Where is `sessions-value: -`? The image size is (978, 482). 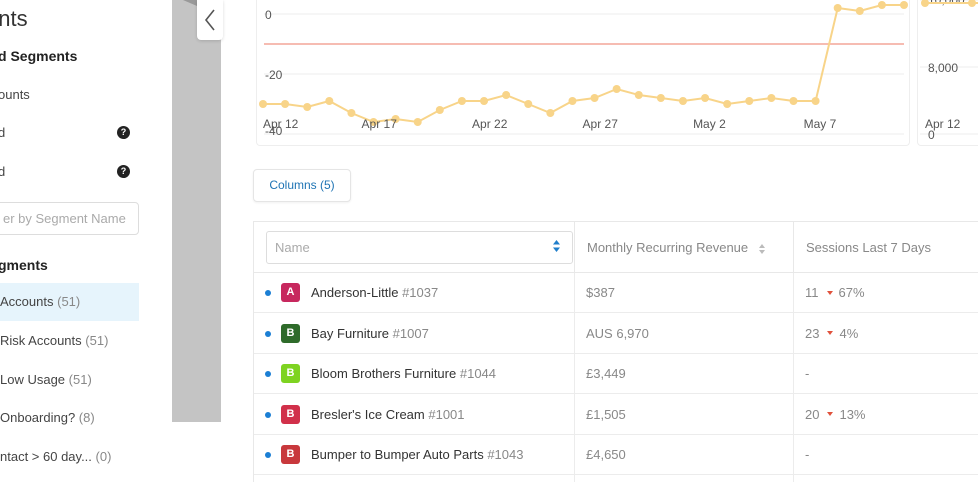 sessions-value: - is located at coordinates (807, 455).